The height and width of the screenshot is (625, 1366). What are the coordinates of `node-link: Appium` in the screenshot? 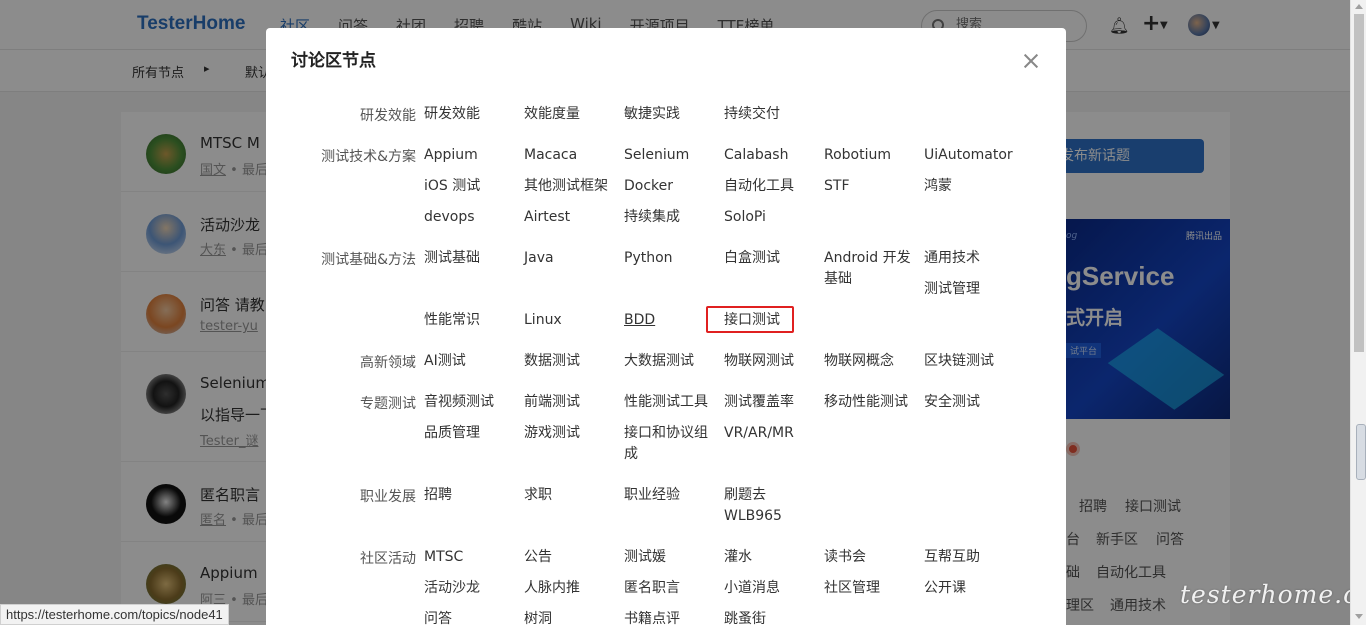 It's located at (451, 155).